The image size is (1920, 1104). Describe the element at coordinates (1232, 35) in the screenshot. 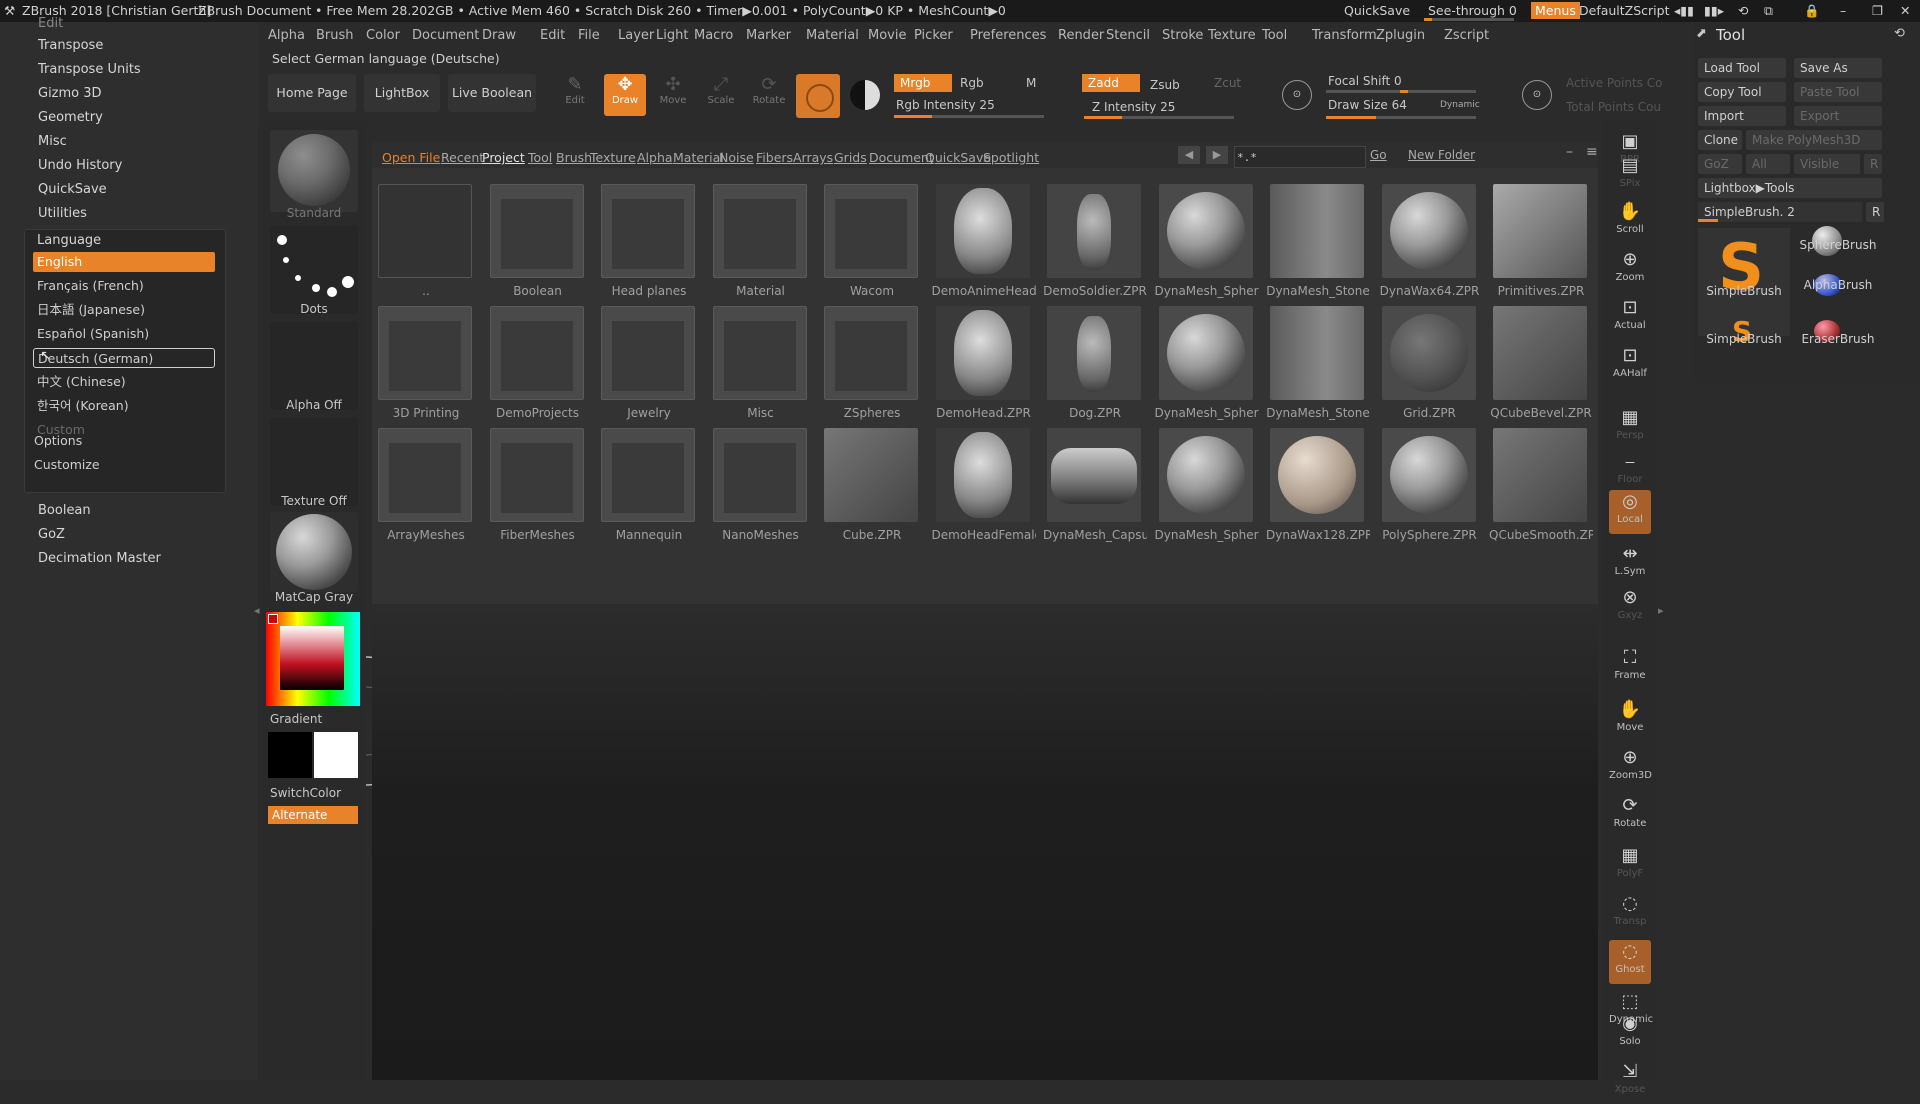

I see `menu-texture: Texture` at that location.